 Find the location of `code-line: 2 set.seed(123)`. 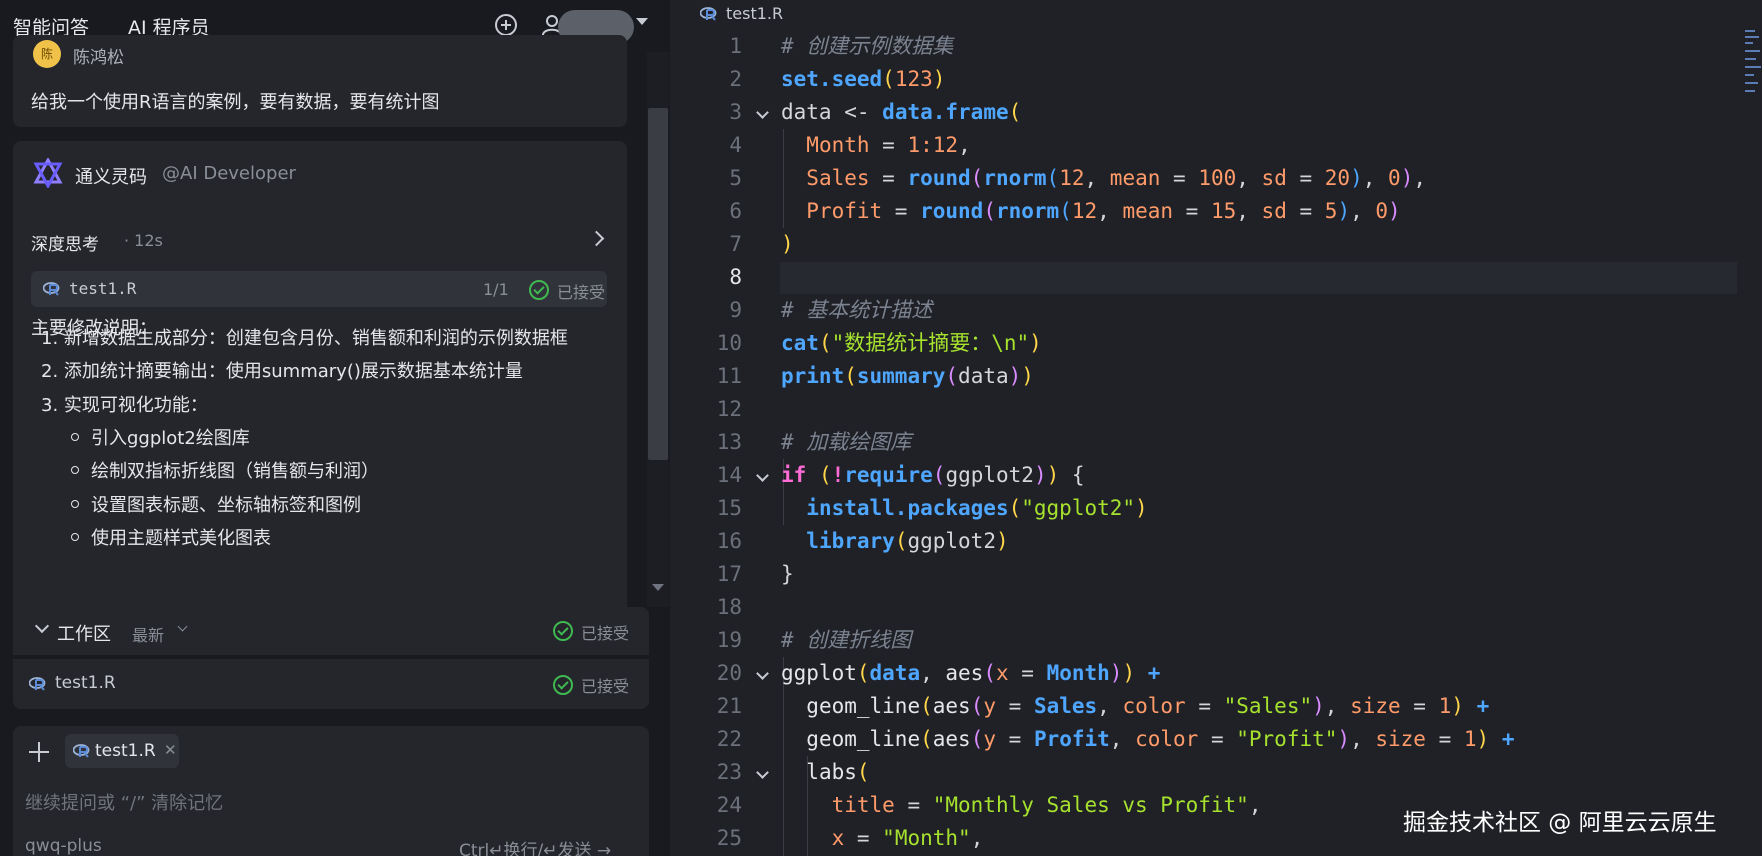

code-line: 2 set.seed(123) is located at coordinates (1216, 79).